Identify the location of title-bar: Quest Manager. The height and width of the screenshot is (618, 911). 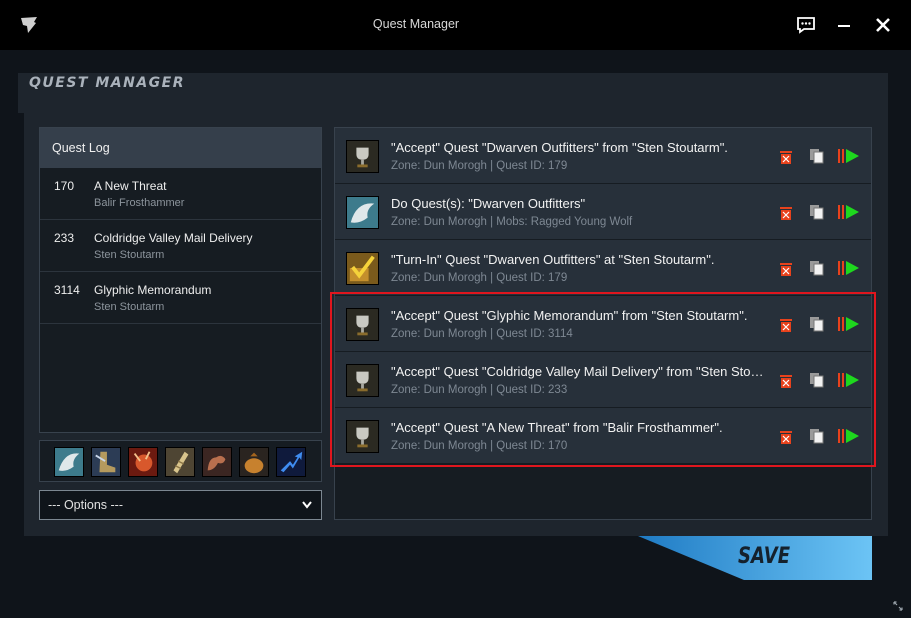
(455, 25).